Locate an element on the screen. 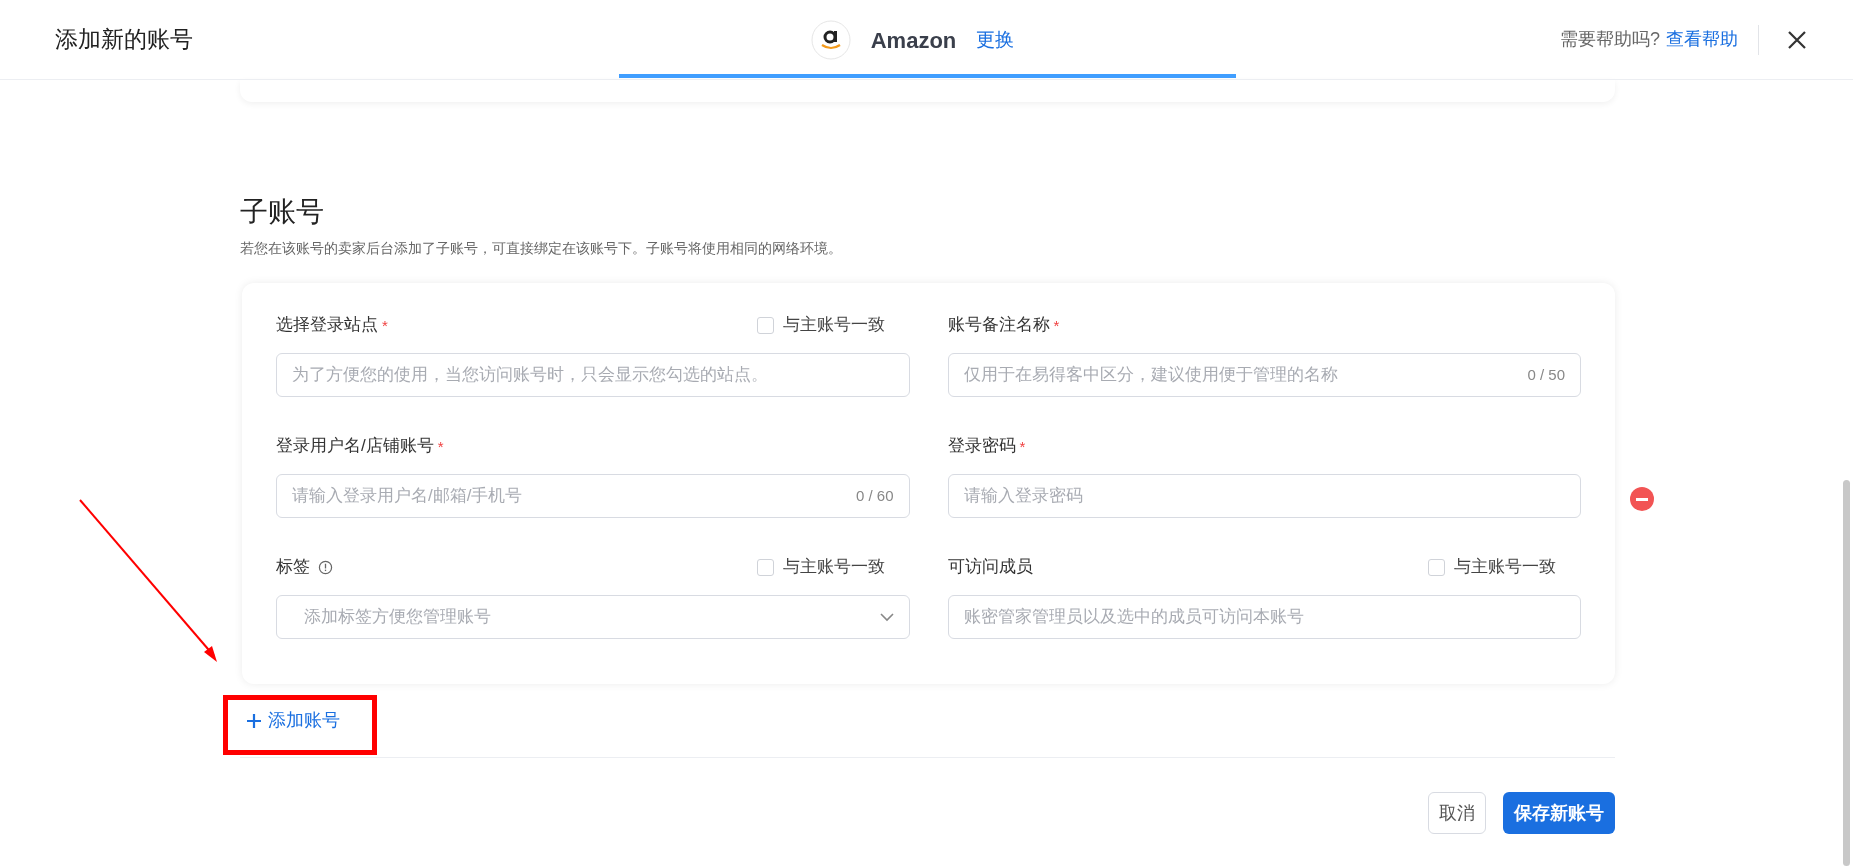 This screenshot has width=1853, height=866. input-field: 为了方便您的使用，当您访问账号时，只会显示您勾选的站点。 is located at coordinates (593, 375).